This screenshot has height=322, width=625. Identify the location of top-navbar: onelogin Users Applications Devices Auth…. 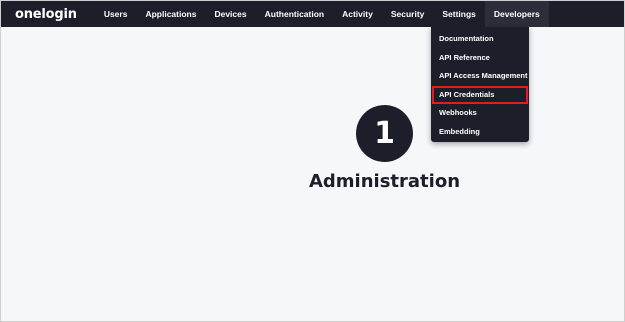
(312, 14).